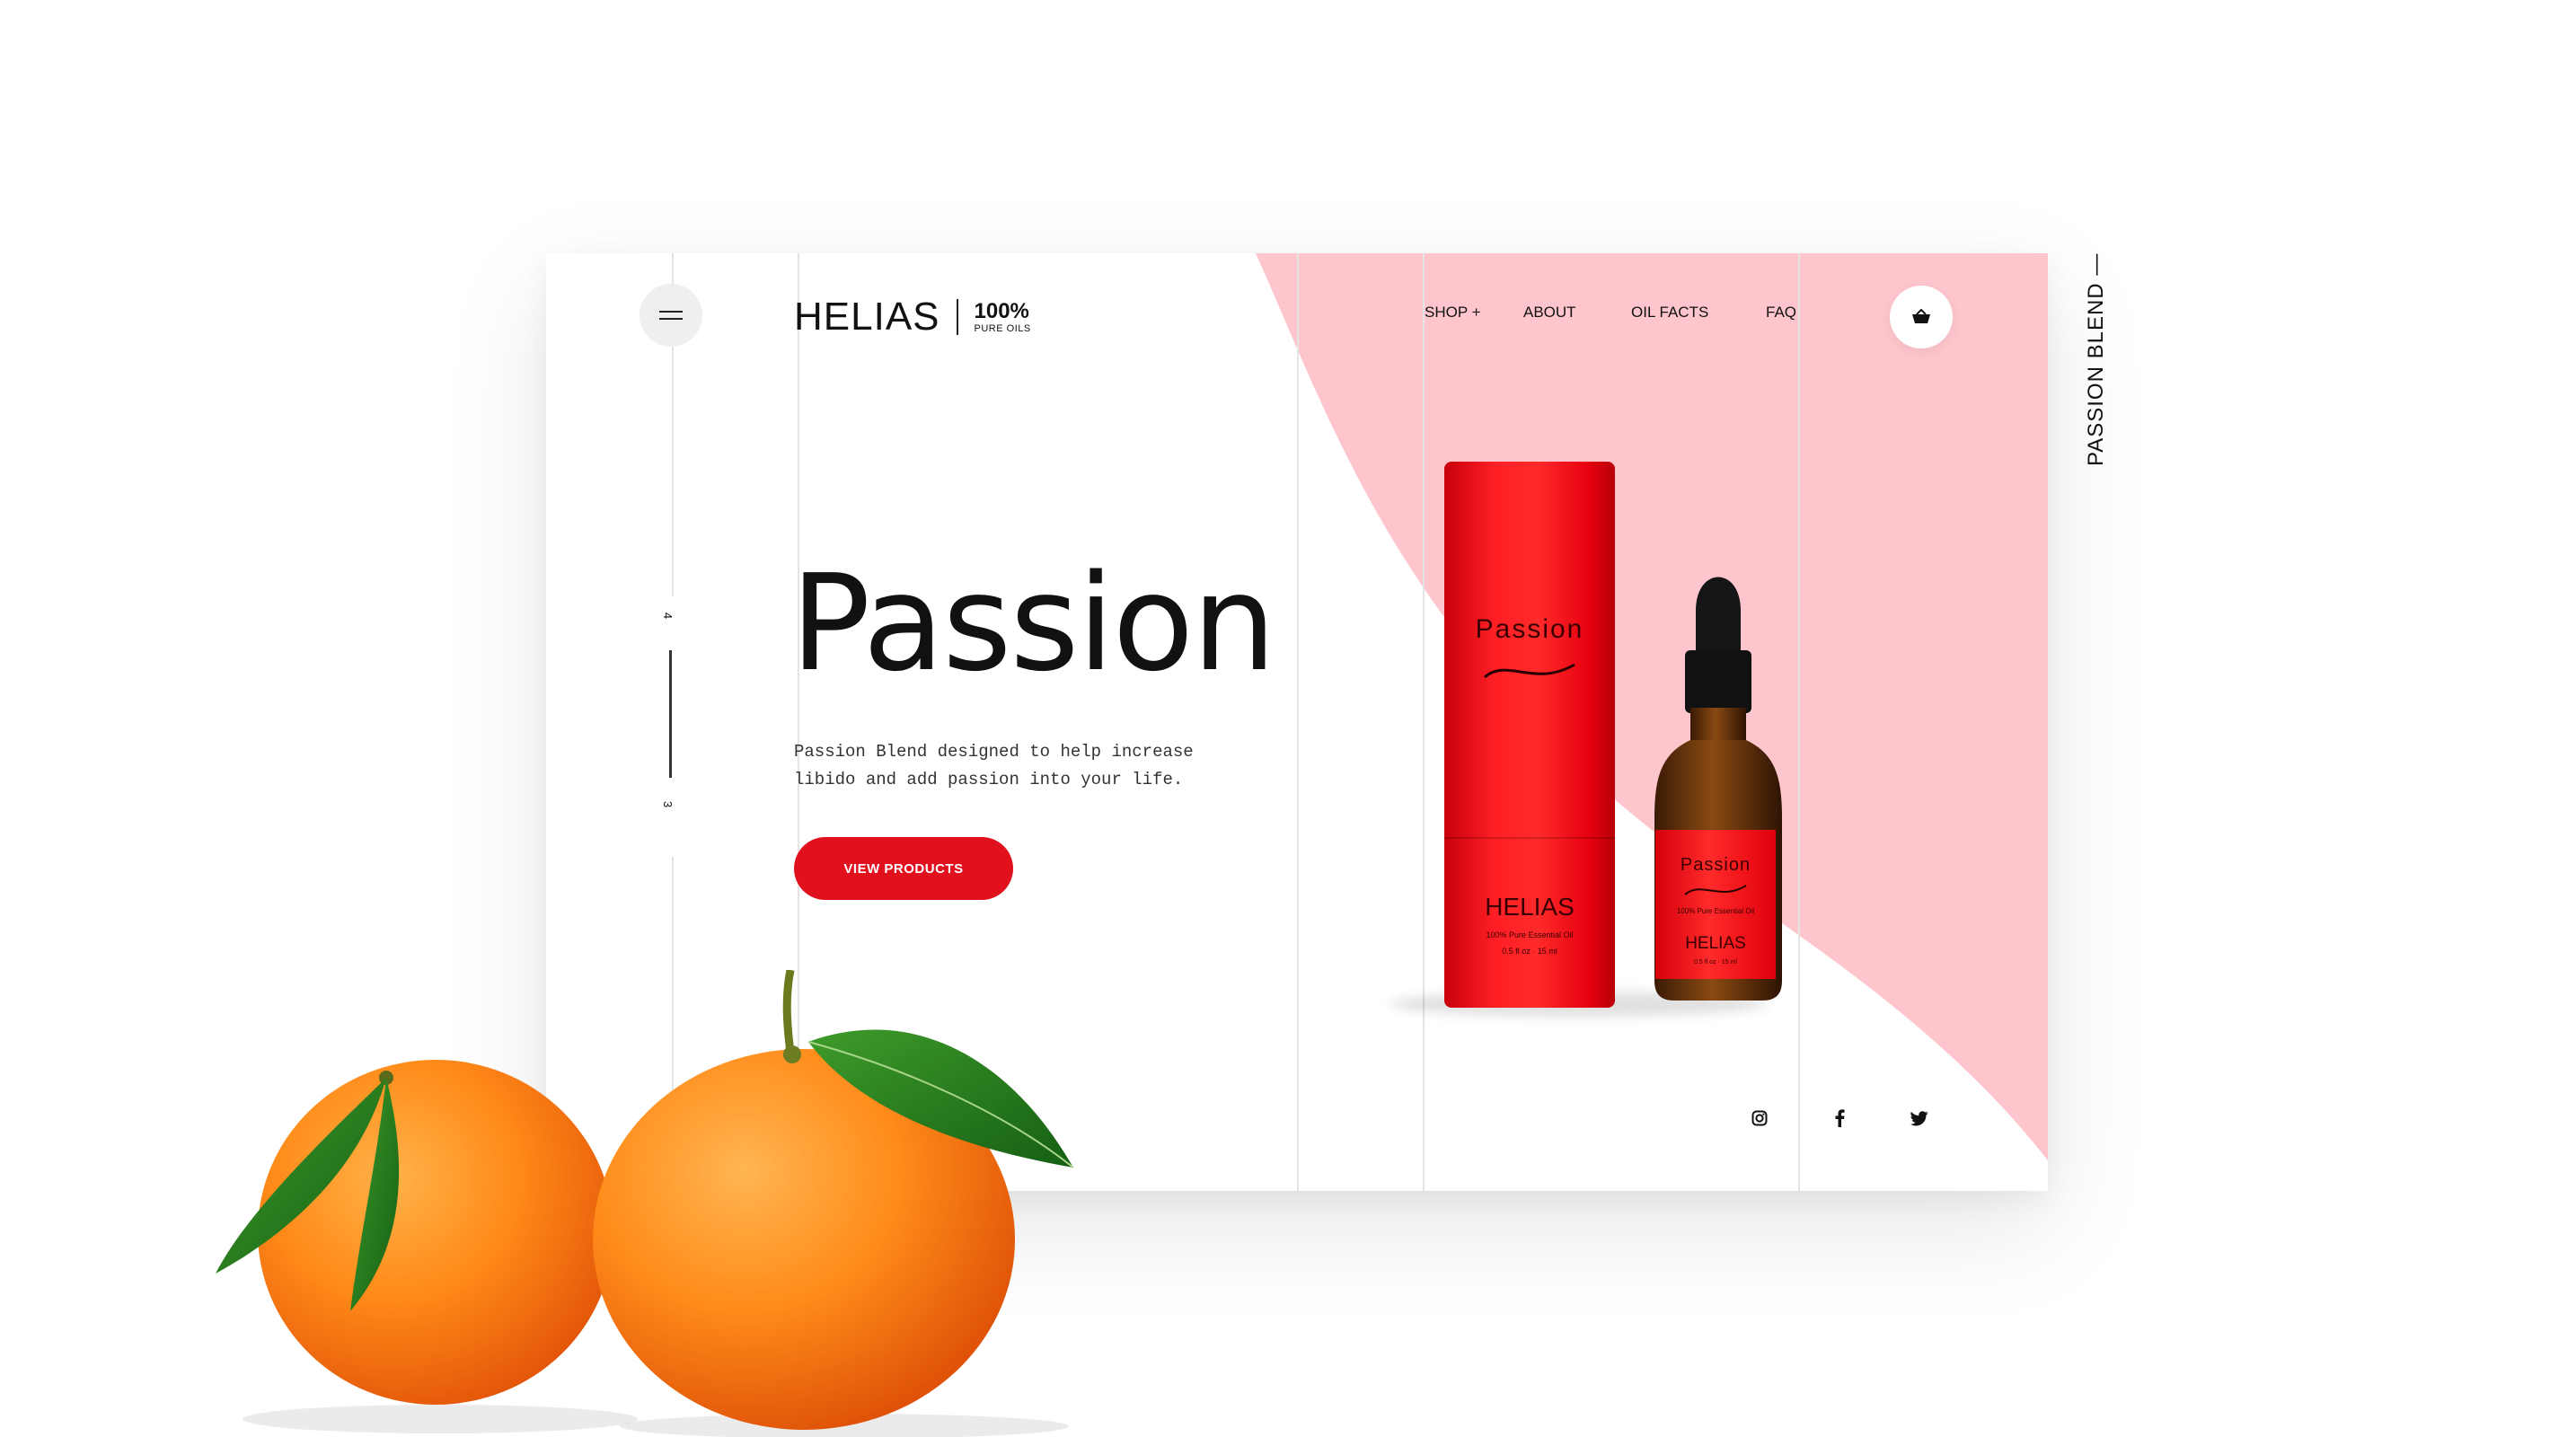  Describe the element at coordinates (1759, 1118) in the screenshot. I see `instagram-icon` at that location.